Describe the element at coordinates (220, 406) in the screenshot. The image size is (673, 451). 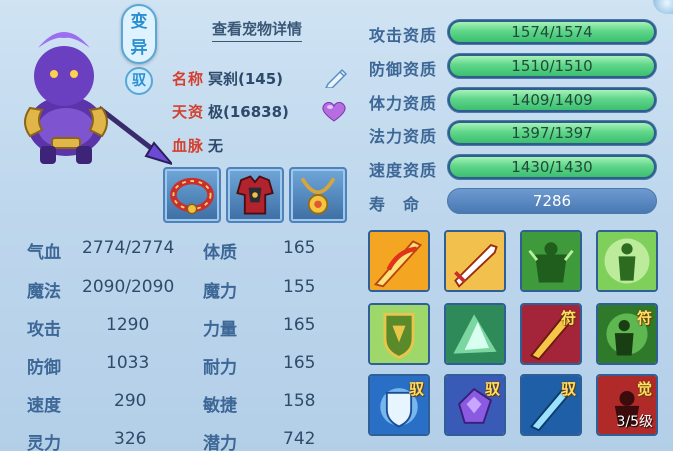
I see `stat-agility-label: 敏捷` at that location.